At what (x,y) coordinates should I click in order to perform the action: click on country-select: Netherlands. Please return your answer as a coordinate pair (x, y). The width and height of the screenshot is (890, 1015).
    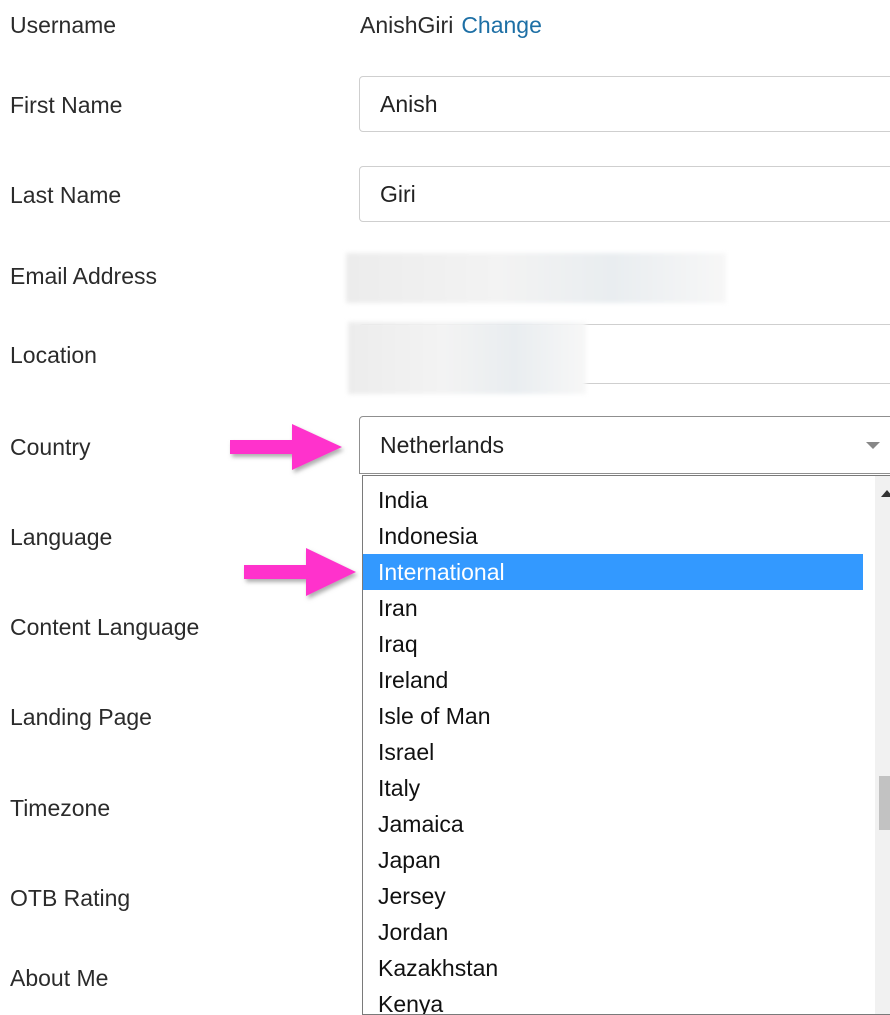
    Looking at the image, I should click on (624, 445).